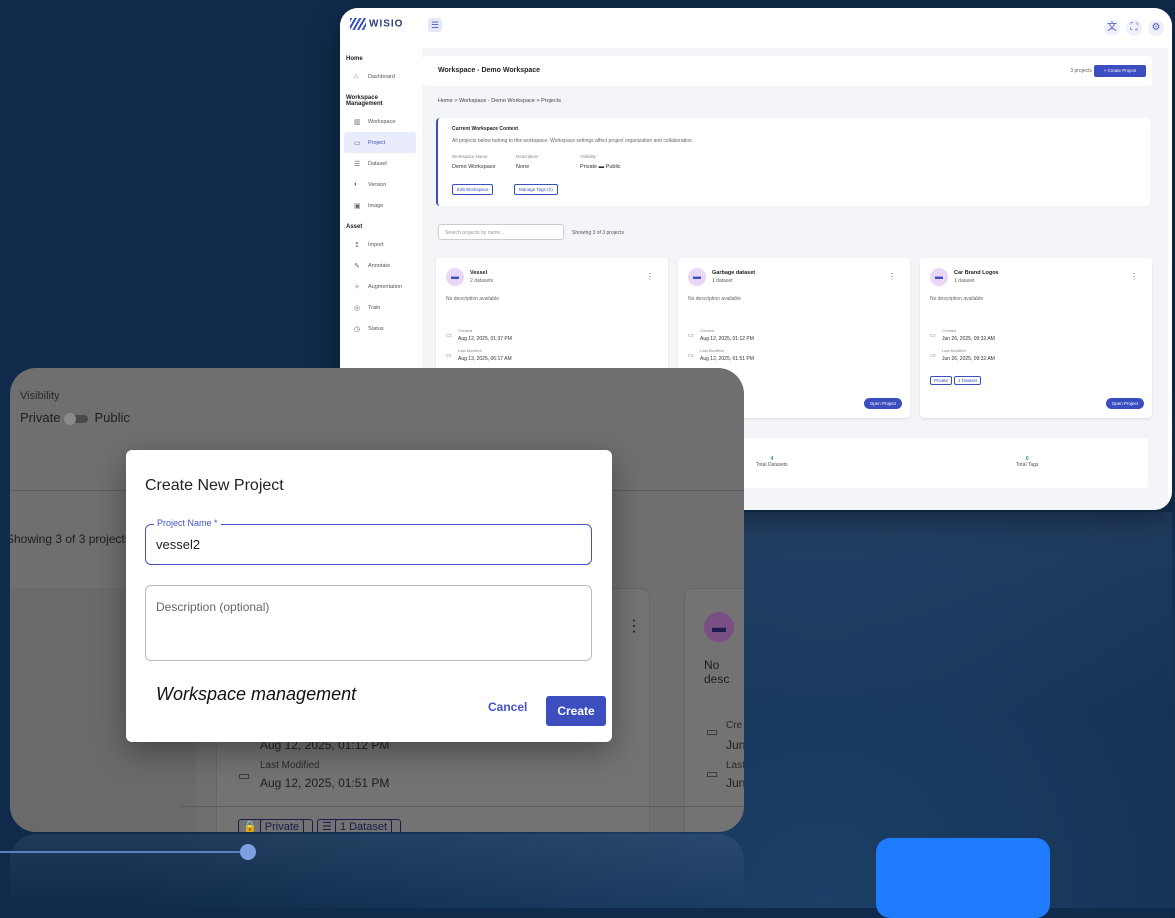  I want to click on stat-total-datasets: 4 Total Datasets, so click(772, 462).